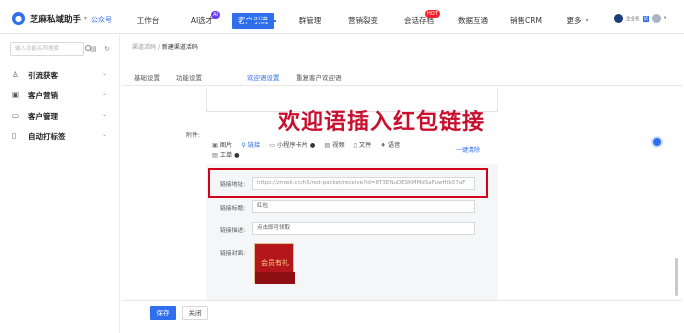 Image resolution: width=684 pixels, height=333 pixels. I want to click on enterprise-icon, so click(618, 18).